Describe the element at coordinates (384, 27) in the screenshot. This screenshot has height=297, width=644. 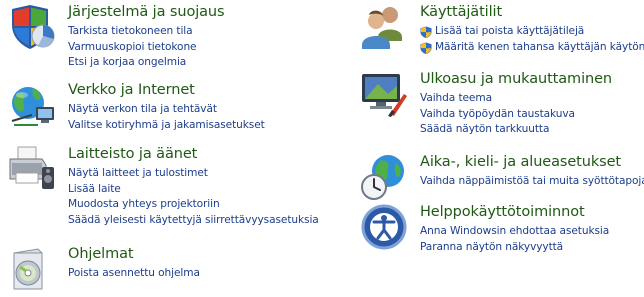
I see `users-icon` at that location.